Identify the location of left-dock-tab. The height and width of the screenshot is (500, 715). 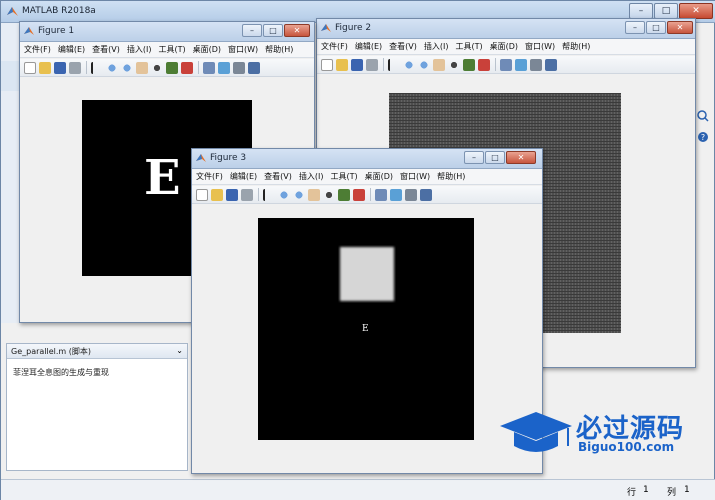
(11, 76).